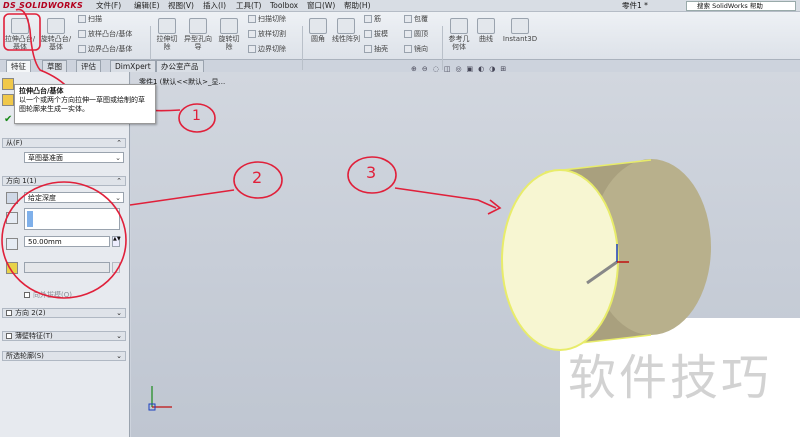  What do you see at coordinates (560, 260) in the screenshot?
I see `model-front-face` at bounding box center [560, 260].